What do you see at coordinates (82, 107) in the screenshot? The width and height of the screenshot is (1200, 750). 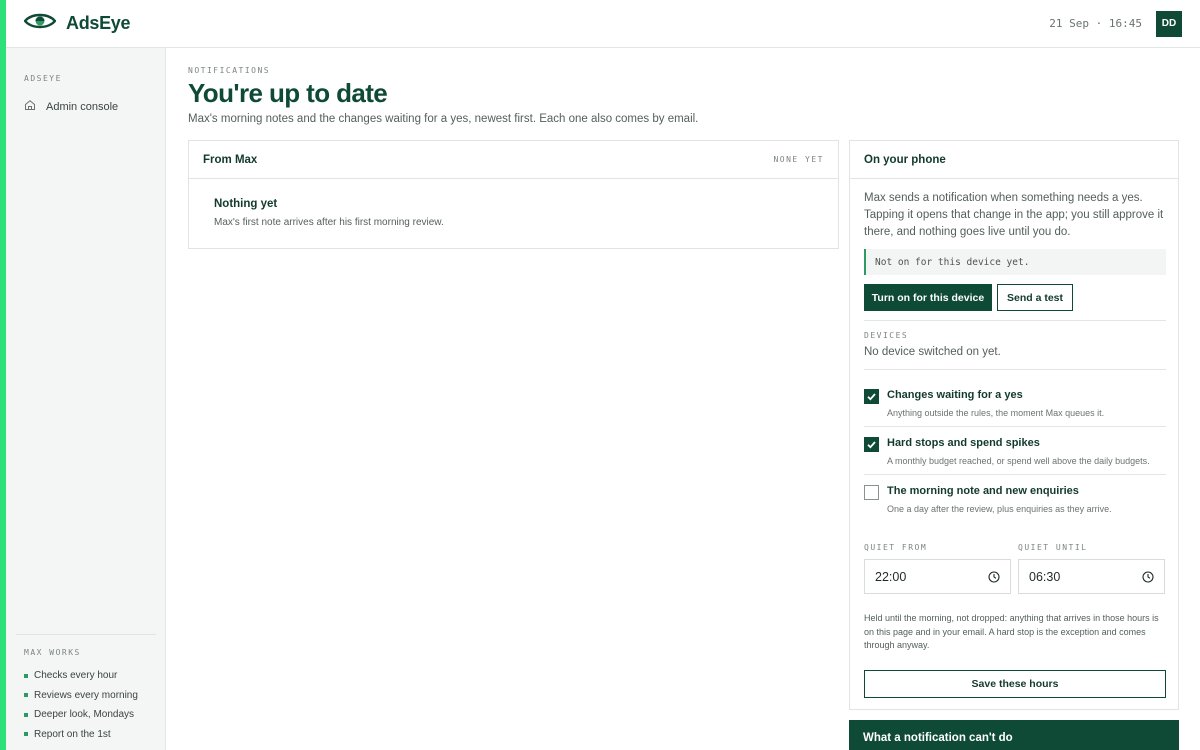 I see `sidebar-item-label: Admin console` at bounding box center [82, 107].